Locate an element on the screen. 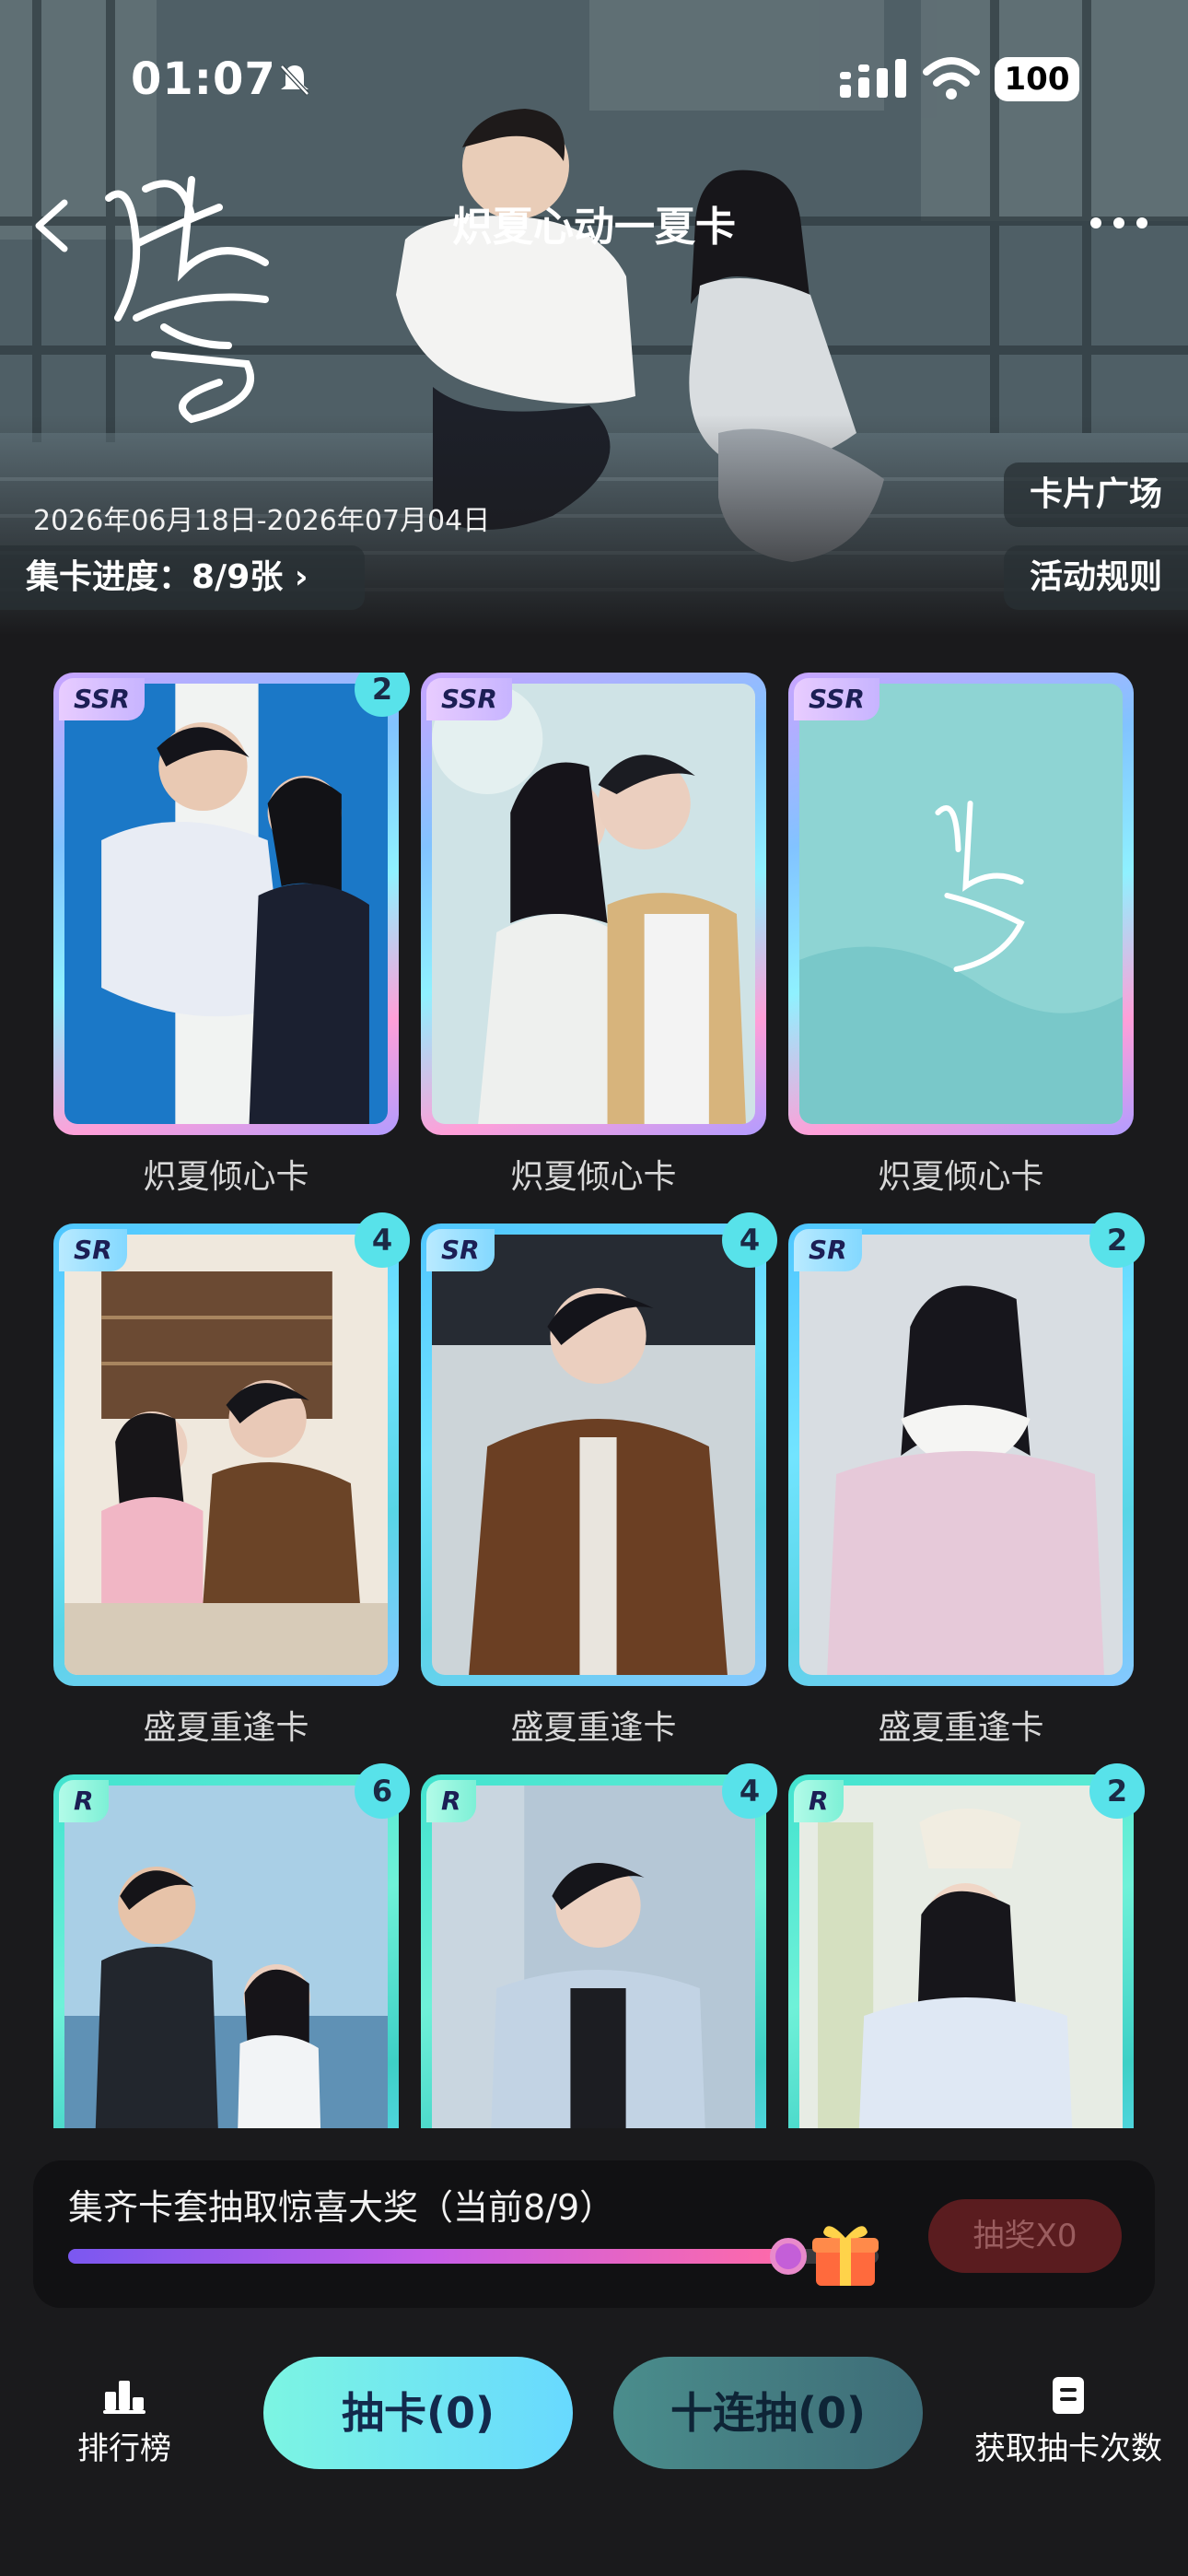  card-item: R 2 is located at coordinates (967, 1945).